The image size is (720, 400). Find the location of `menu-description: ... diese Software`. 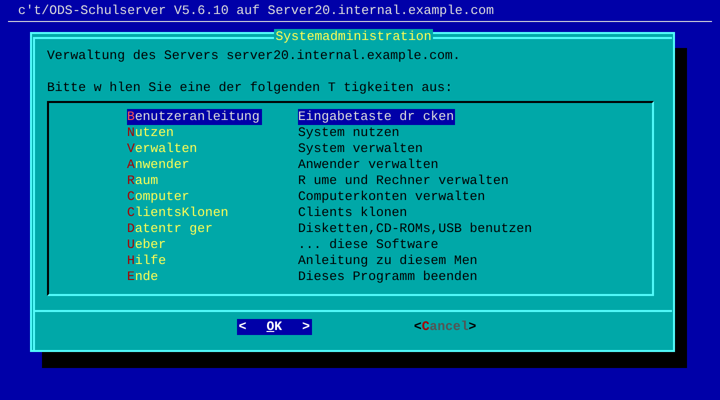

menu-description: ... diese Software is located at coordinates (368, 245).